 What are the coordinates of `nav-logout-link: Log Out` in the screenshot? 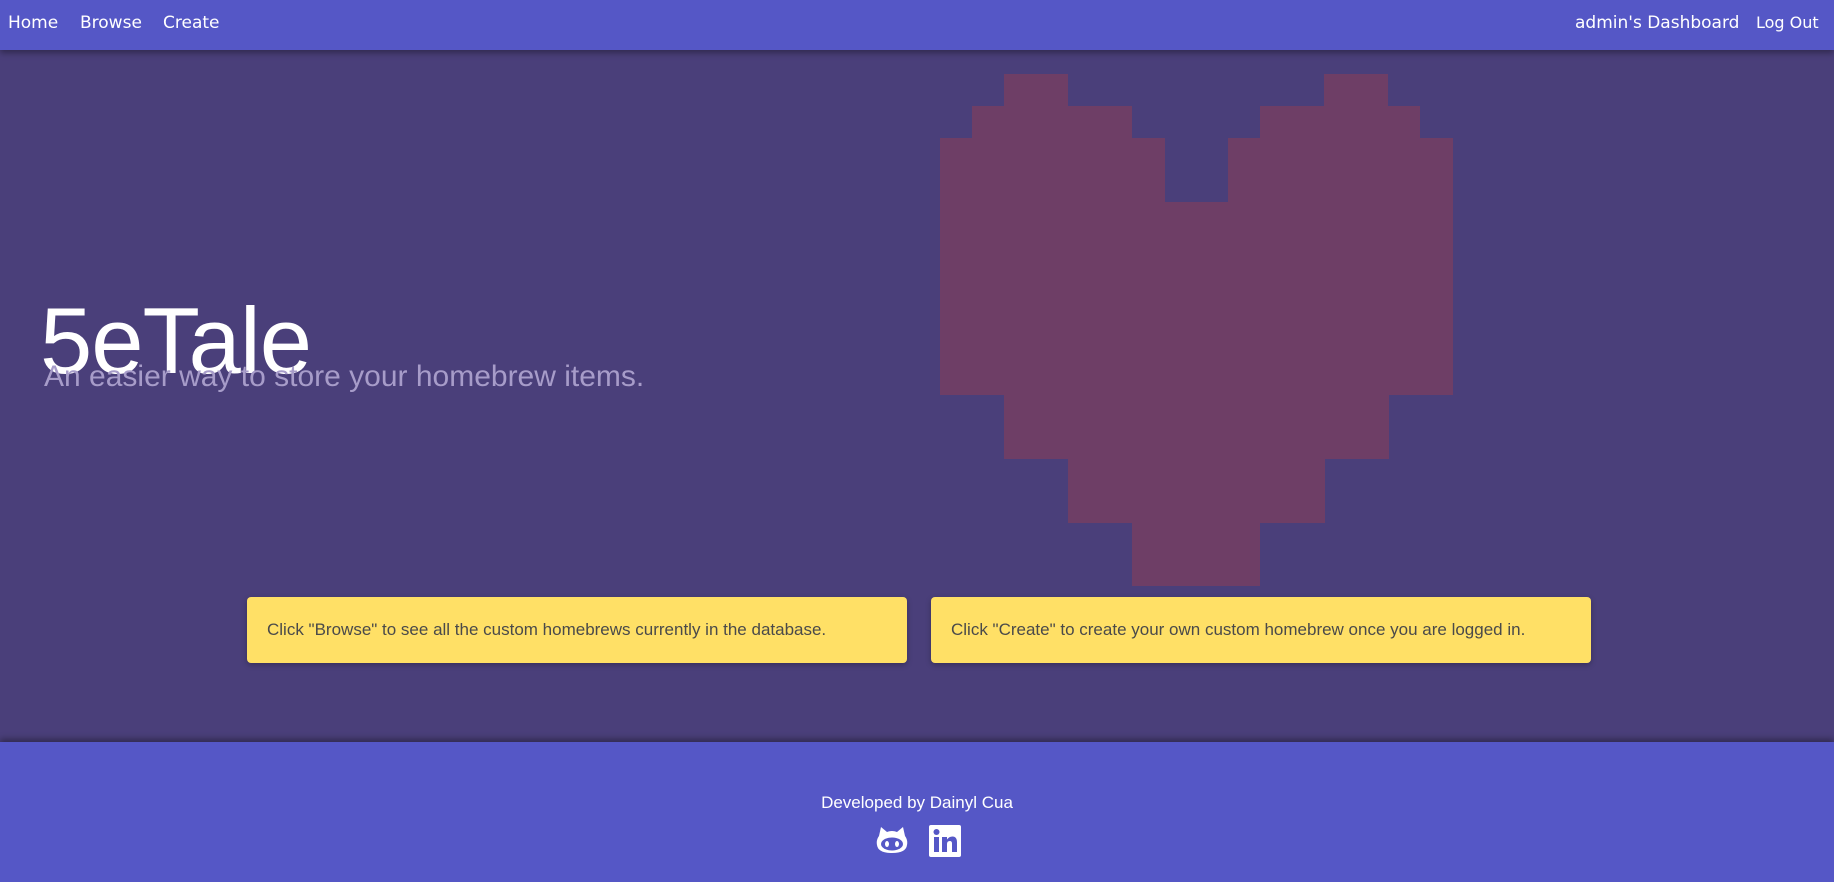 It's located at (1787, 23).